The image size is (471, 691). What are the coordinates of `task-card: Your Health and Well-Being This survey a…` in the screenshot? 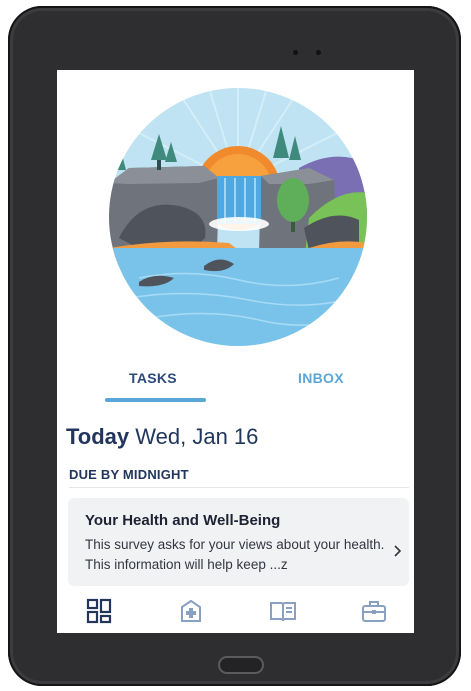 It's located at (238, 542).